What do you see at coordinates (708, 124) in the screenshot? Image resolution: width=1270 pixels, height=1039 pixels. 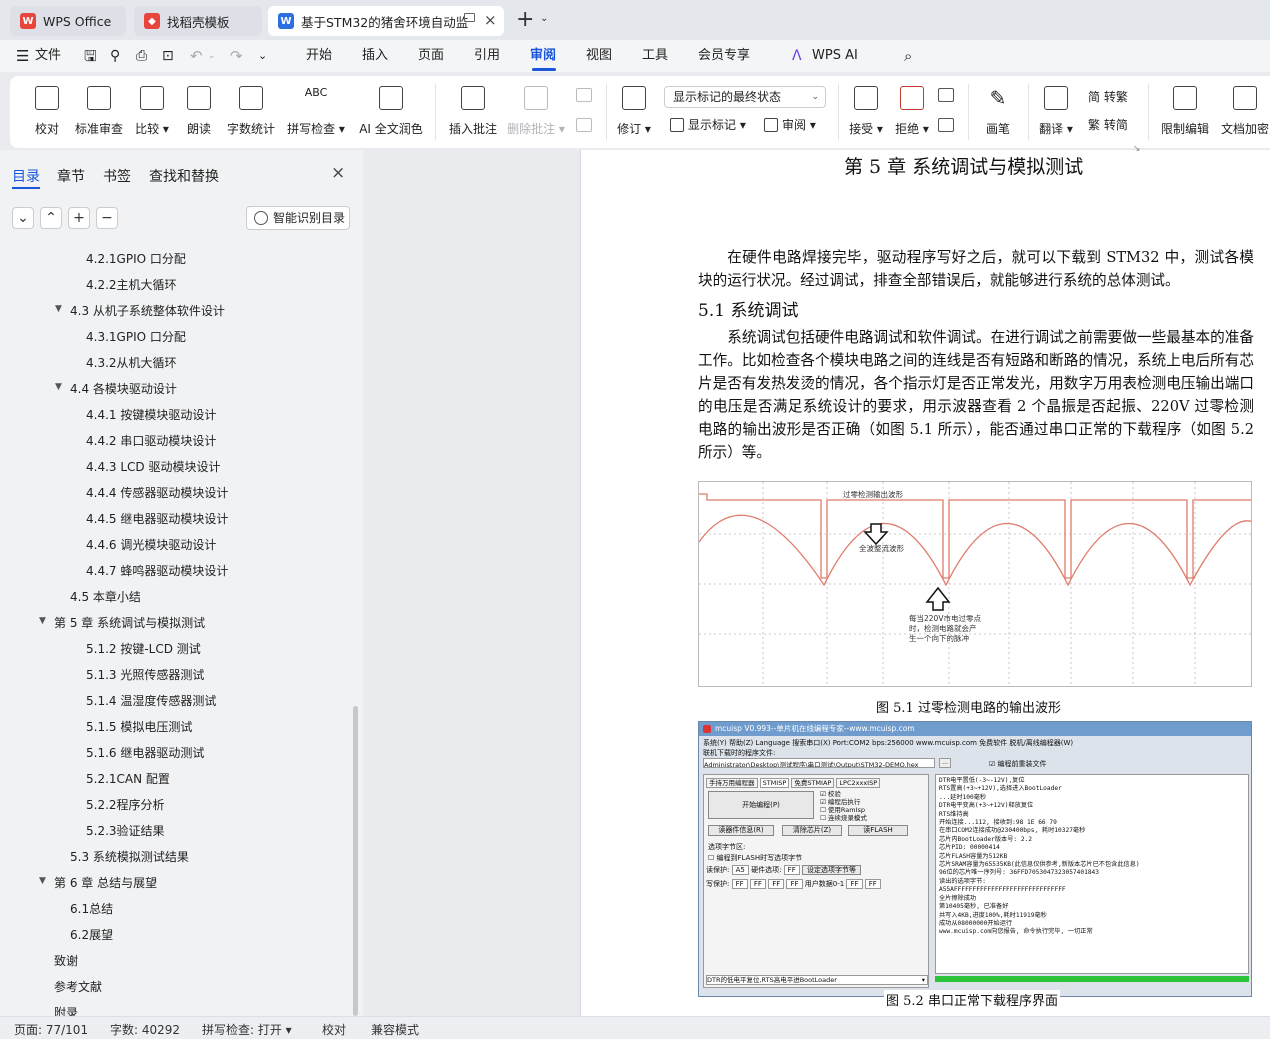 I see `show-markup-button: 显示标记 ▾` at bounding box center [708, 124].